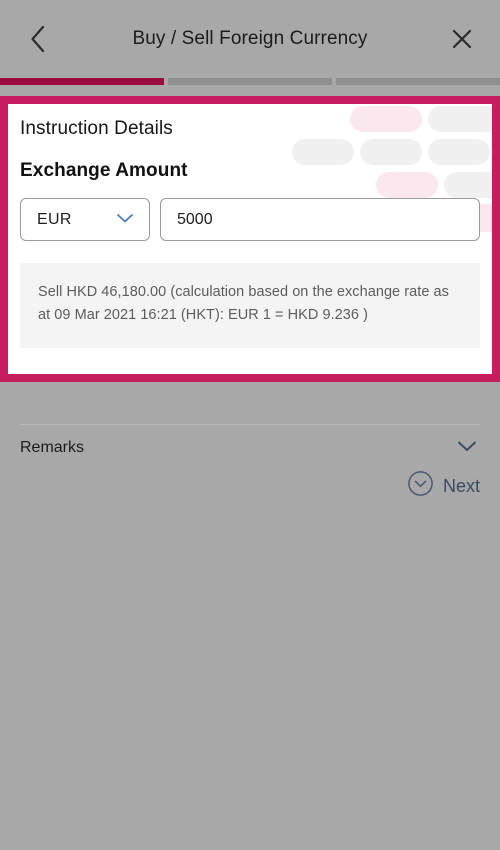  I want to click on amount-input, so click(320, 219).